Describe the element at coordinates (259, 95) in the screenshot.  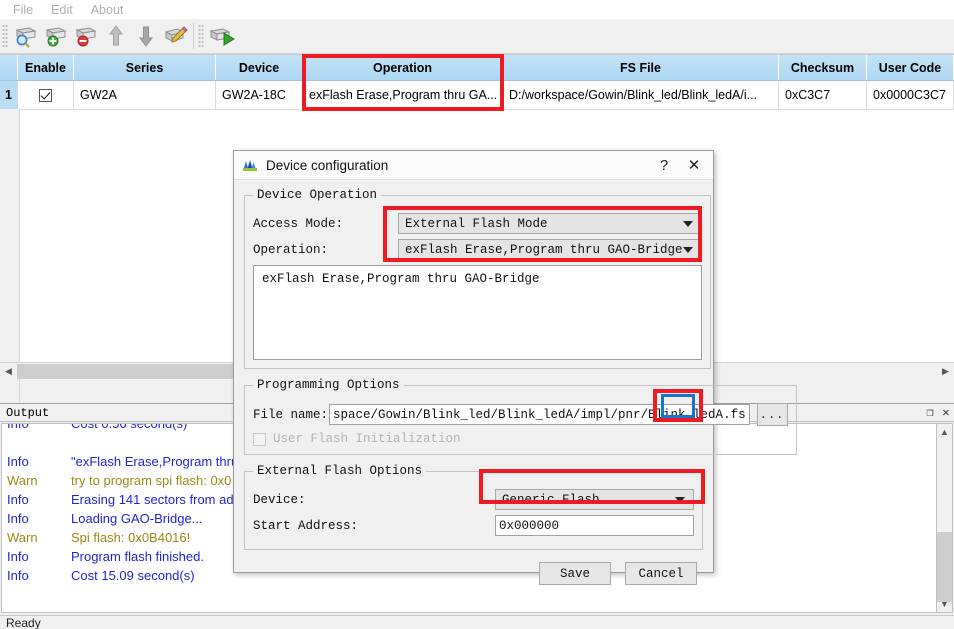
I see `row-device: GW2A-18C` at that location.